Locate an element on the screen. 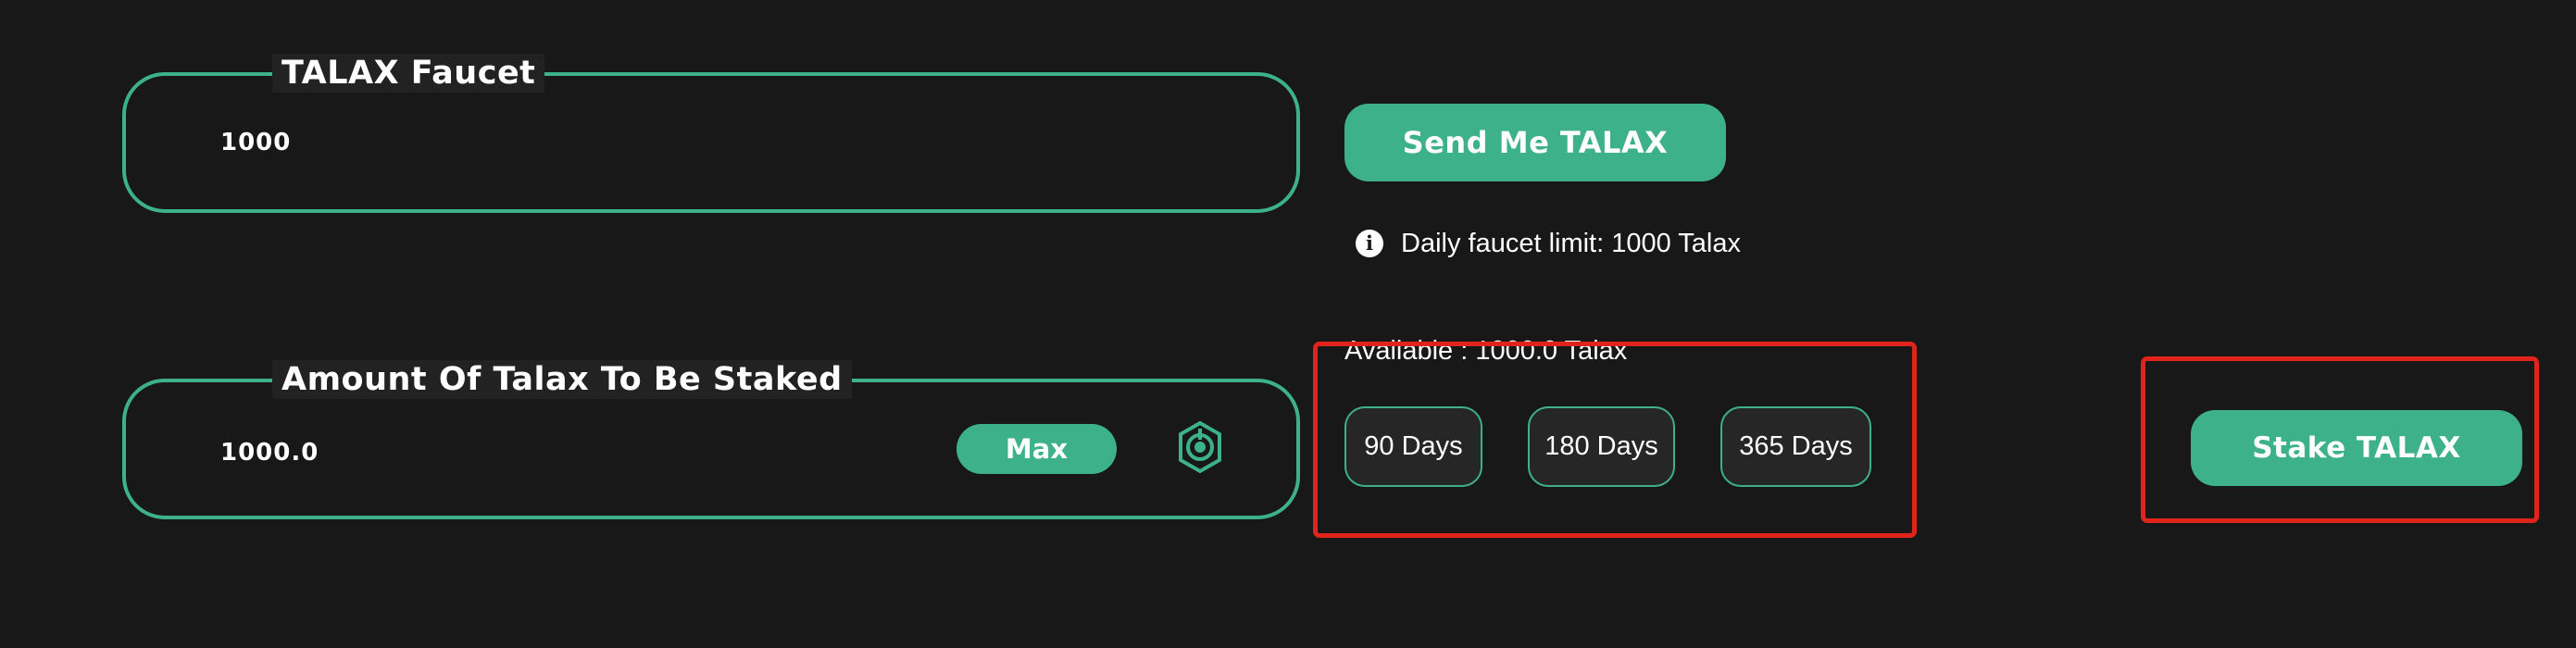 This screenshot has height=648, width=2576. daily-limit-text: Daily faucet limit: 1000 Talax is located at coordinates (1571, 243).